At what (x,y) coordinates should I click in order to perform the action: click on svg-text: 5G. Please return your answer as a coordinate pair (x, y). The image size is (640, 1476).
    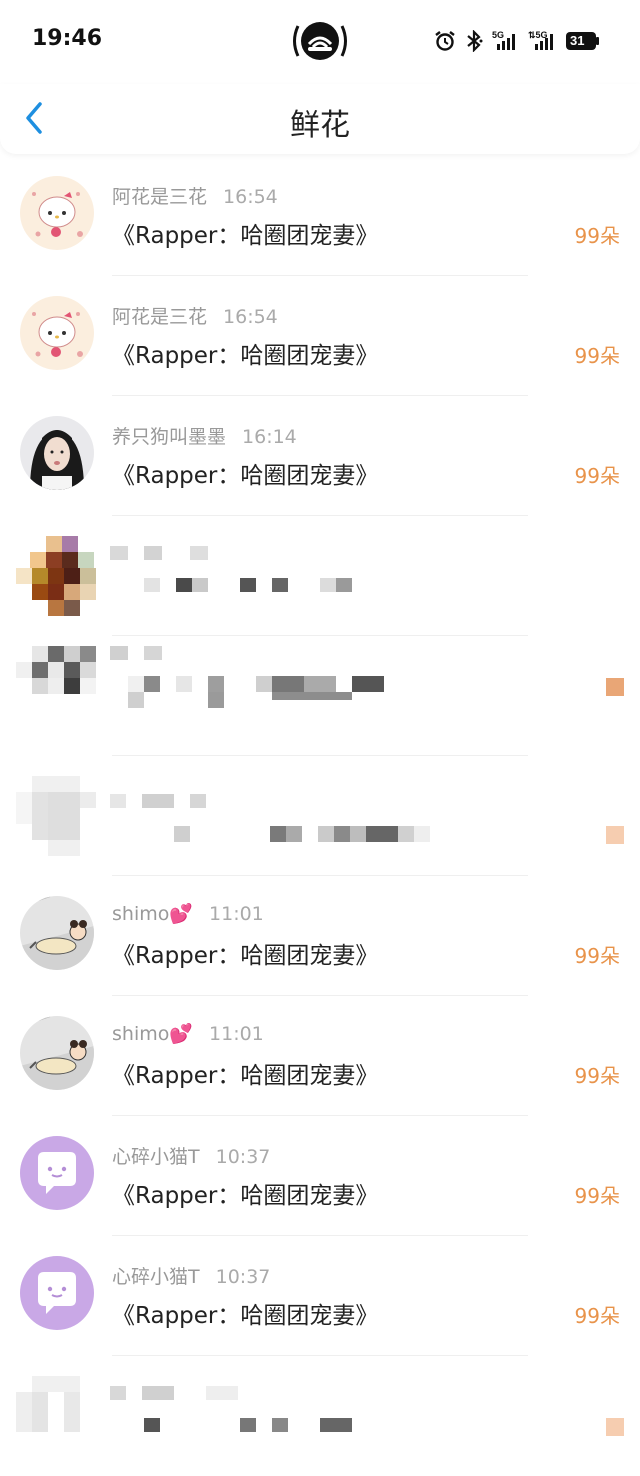
    Looking at the image, I should click on (498, 35).